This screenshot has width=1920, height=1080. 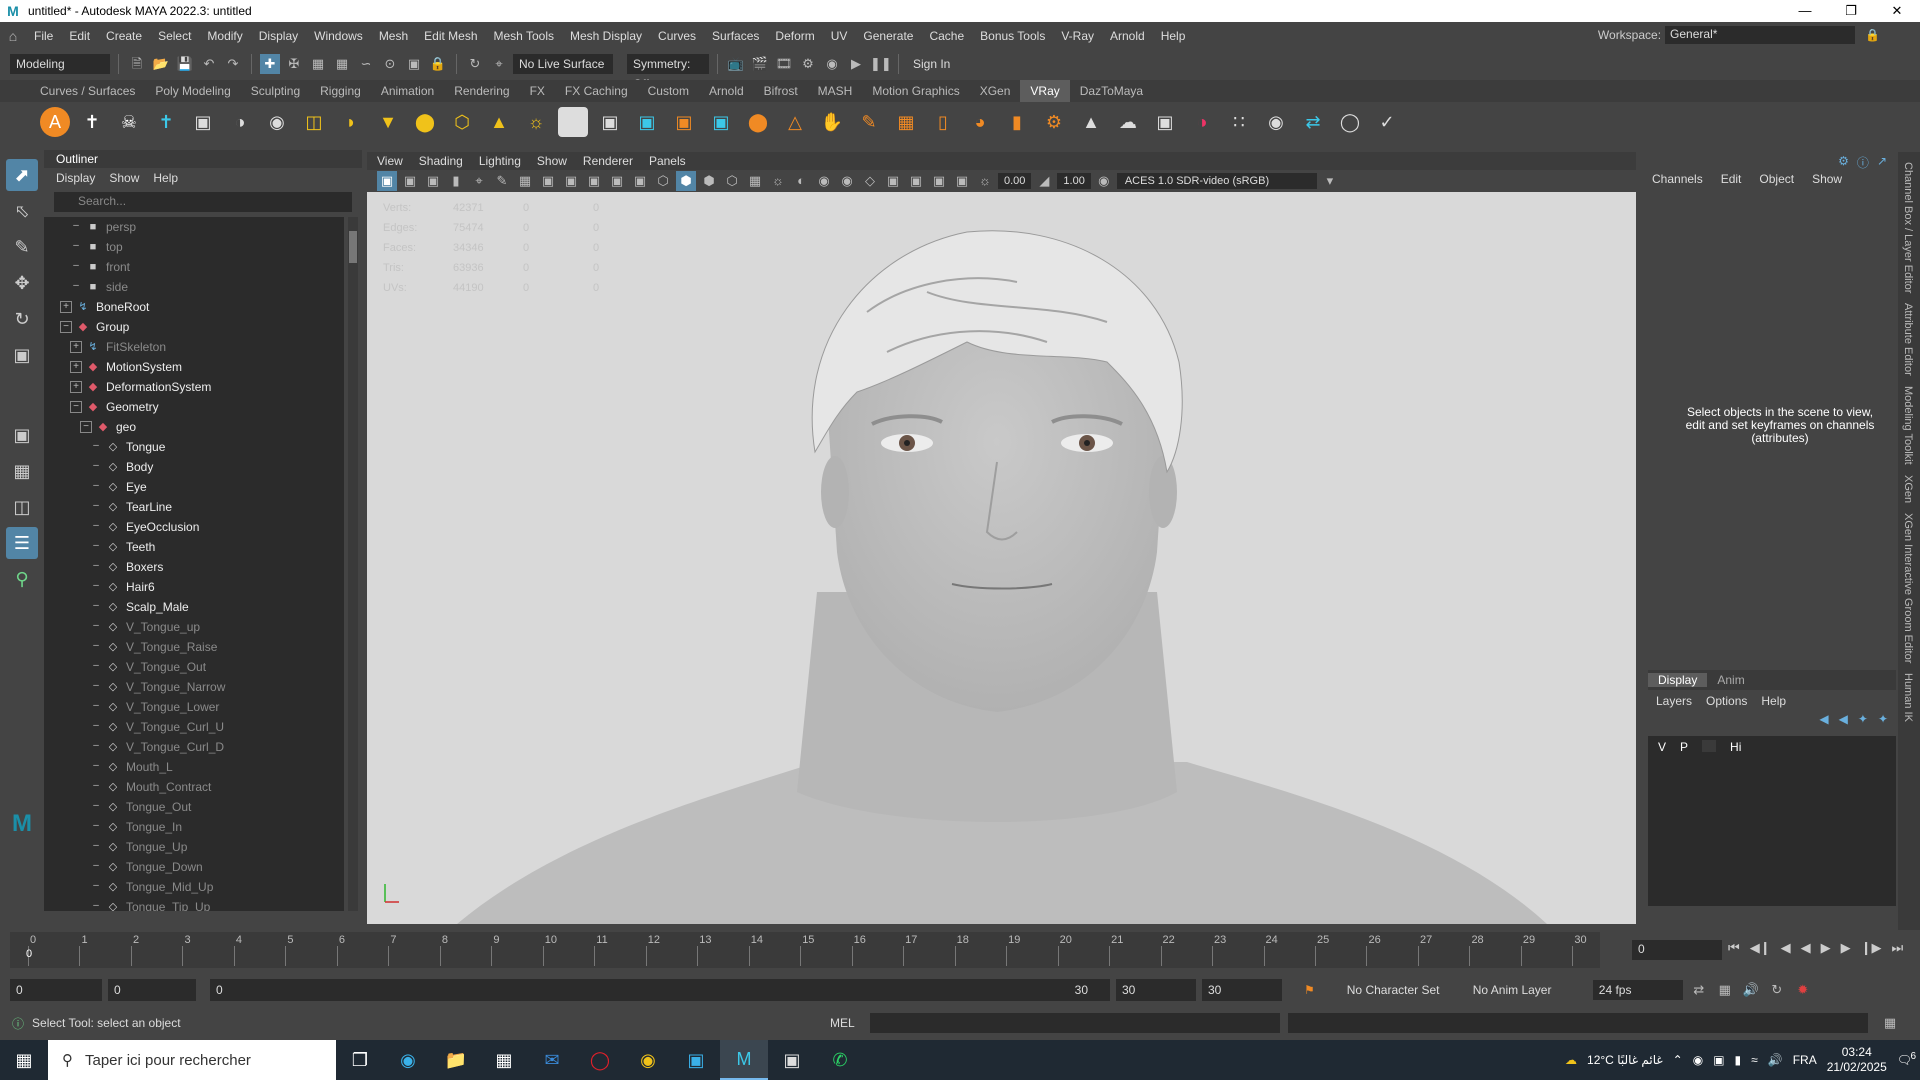 What do you see at coordinates (1897, 11) in the screenshot?
I see `close-button: ✕` at bounding box center [1897, 11].